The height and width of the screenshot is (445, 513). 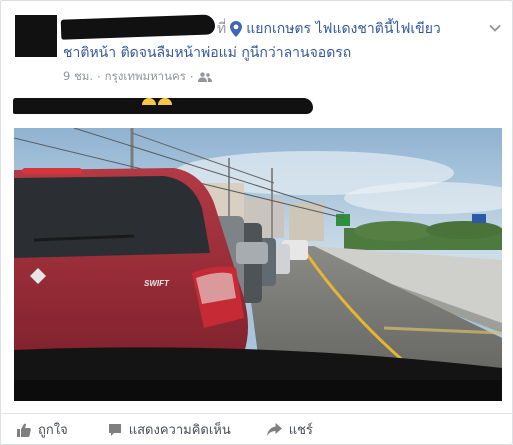 I want to click on post-meta: 9 ชม. · กรุงเทพมหานคร ·, so click(x=137, y=77).